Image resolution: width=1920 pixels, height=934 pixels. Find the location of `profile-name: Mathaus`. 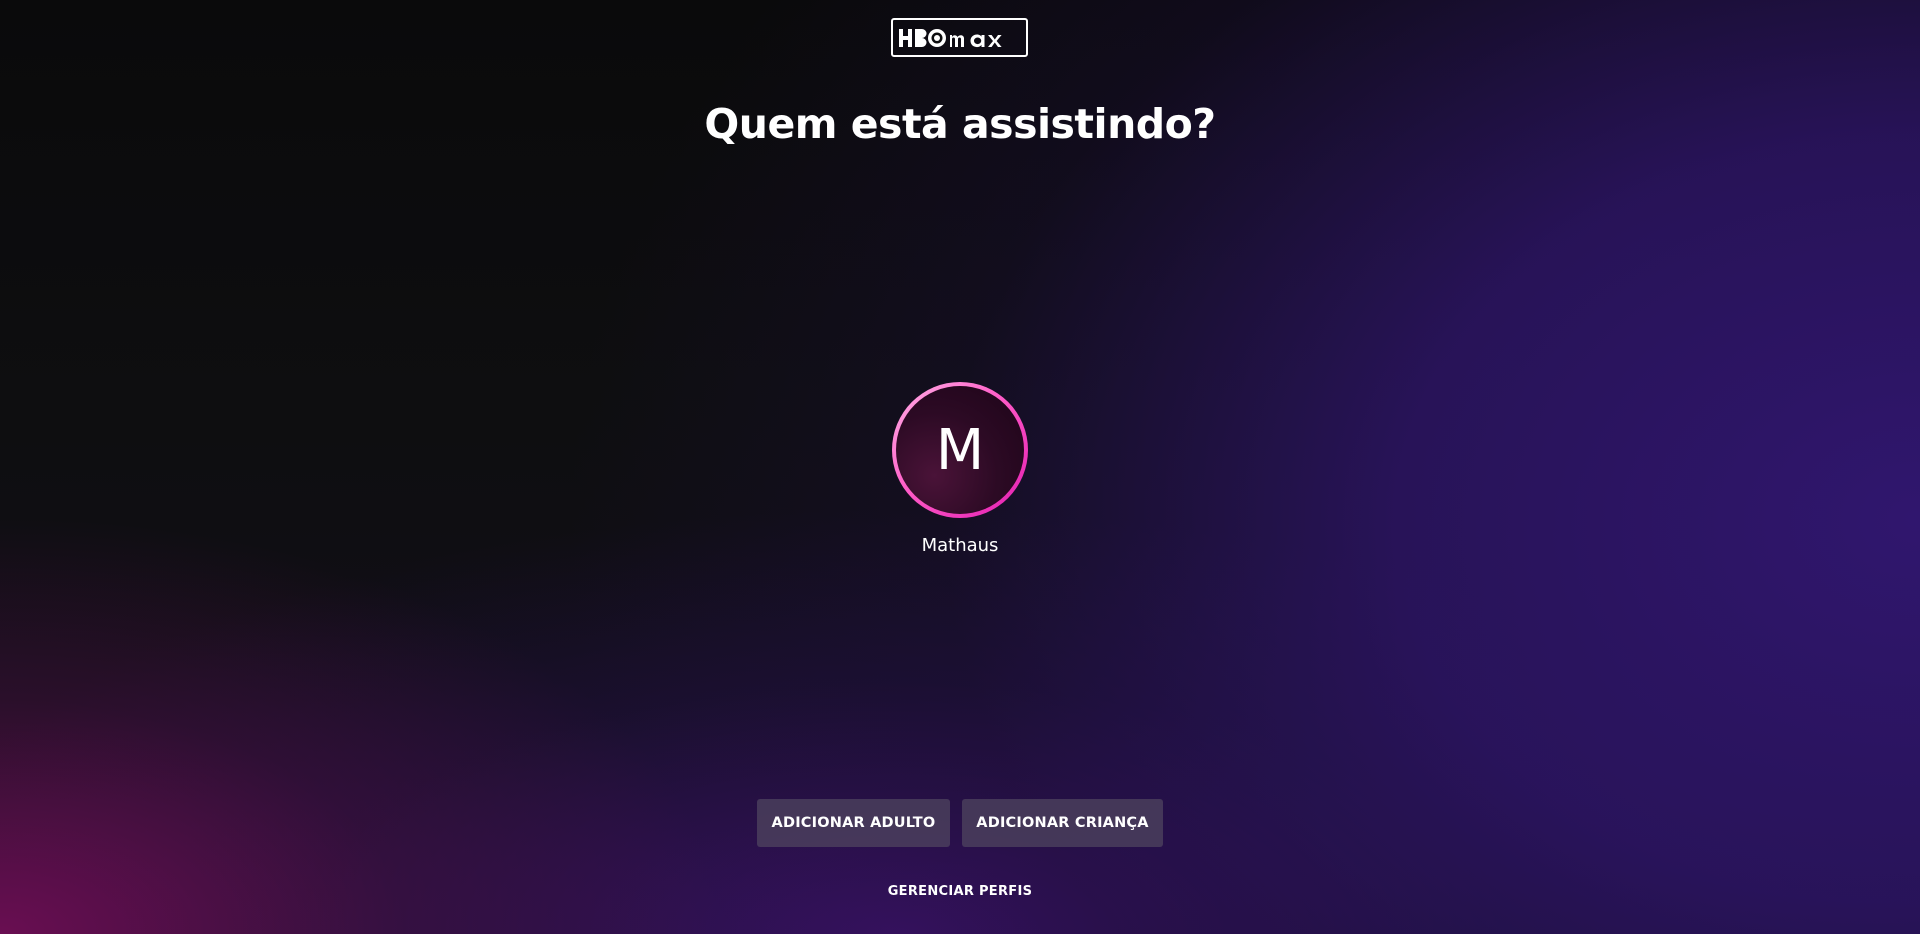

profile-name: Mathaus is located at coordinates (960, 545).